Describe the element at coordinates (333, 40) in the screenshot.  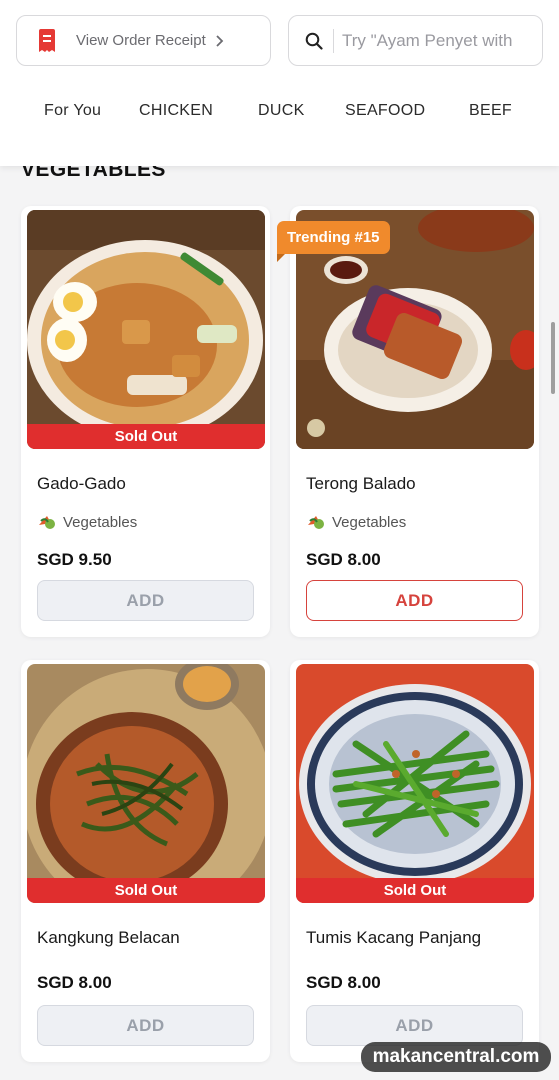
I see `search-divider` at that location.